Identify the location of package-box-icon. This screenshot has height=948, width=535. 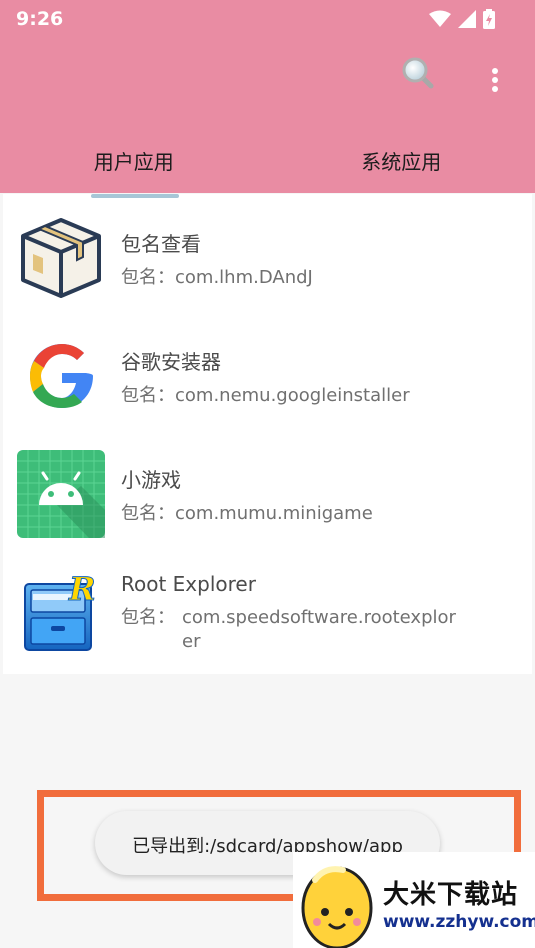
(61, 258).